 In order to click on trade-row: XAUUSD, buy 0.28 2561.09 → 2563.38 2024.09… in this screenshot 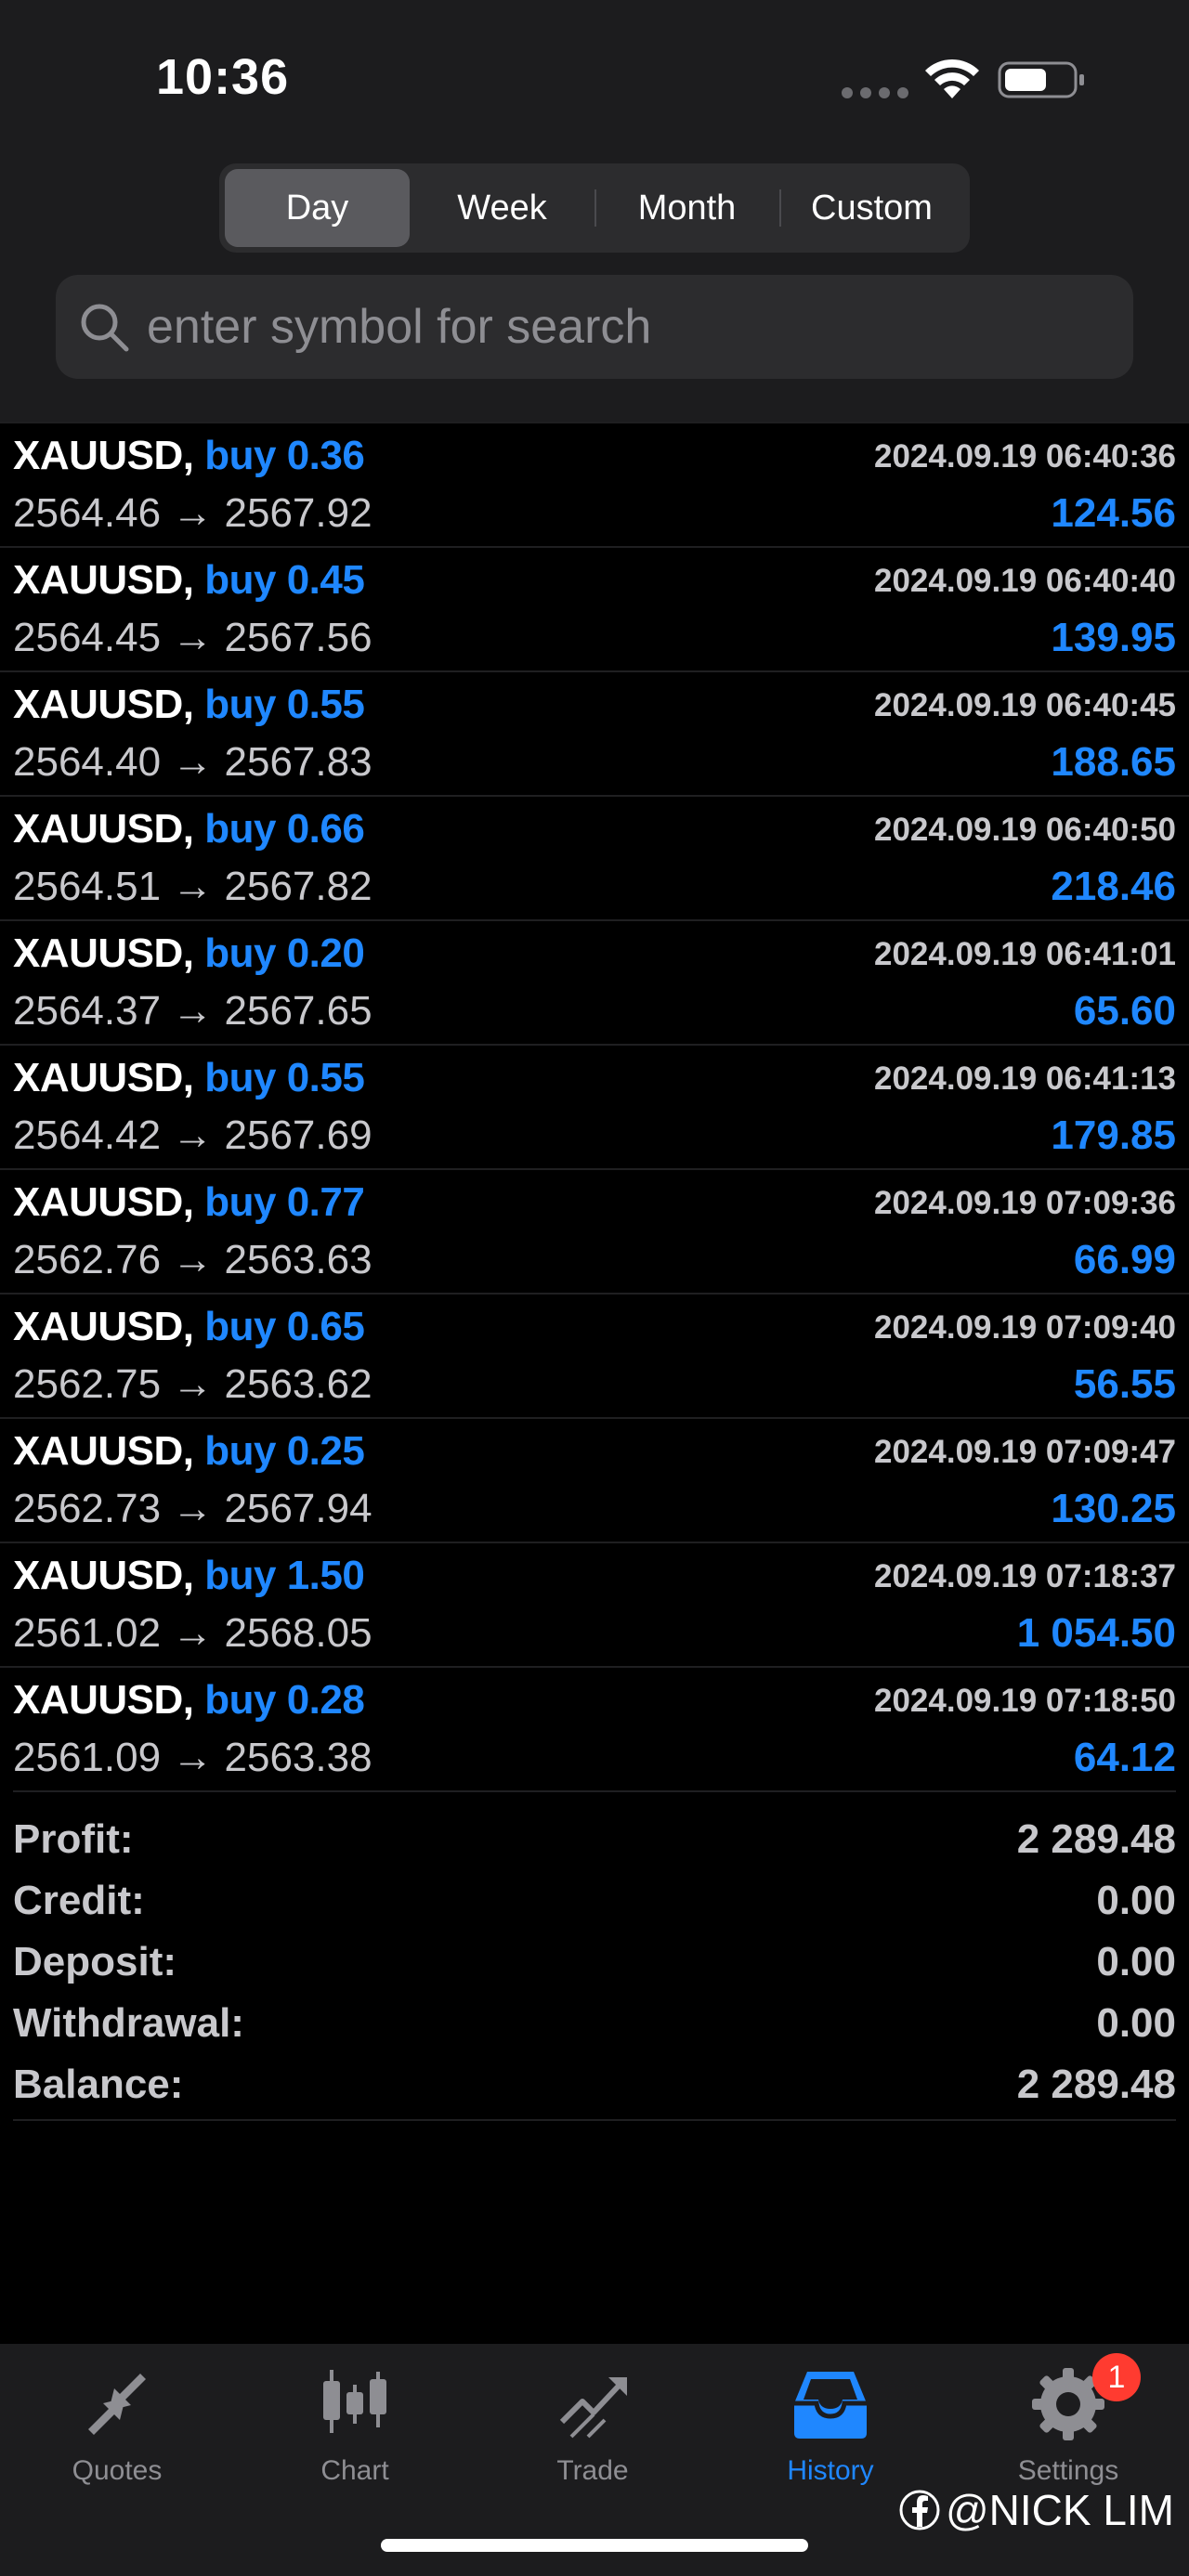, I will do `click(594, 1728)`.